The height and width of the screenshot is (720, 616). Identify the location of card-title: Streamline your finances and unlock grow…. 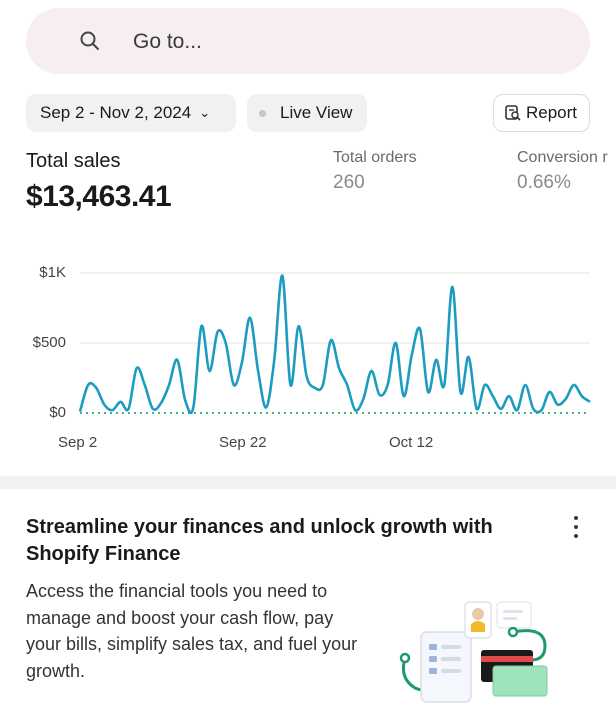
(259, 540).